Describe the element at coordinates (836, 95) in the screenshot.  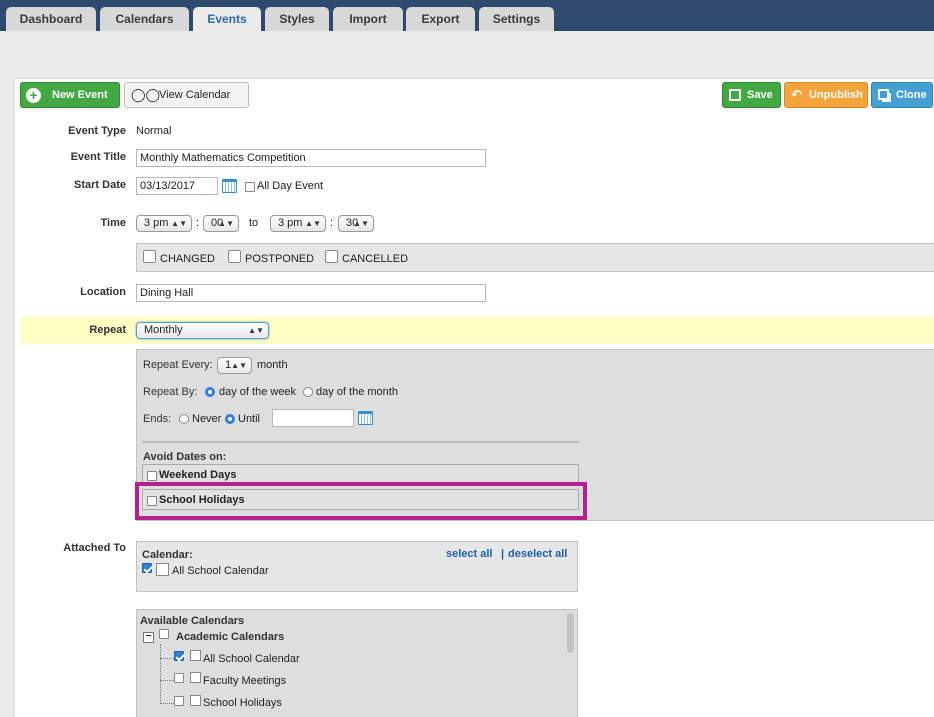
I see `unpublish-label: Unpublish` at that location.